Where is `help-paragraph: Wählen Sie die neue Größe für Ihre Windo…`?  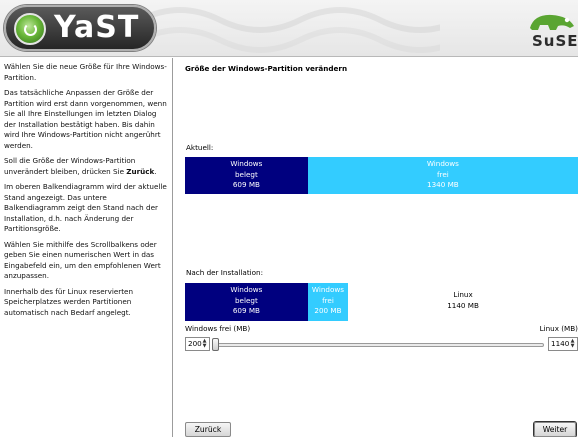
help-paragraph: Wählen Sie die neue Größe für Ihre Windo… is located at coordinates (85, 72).